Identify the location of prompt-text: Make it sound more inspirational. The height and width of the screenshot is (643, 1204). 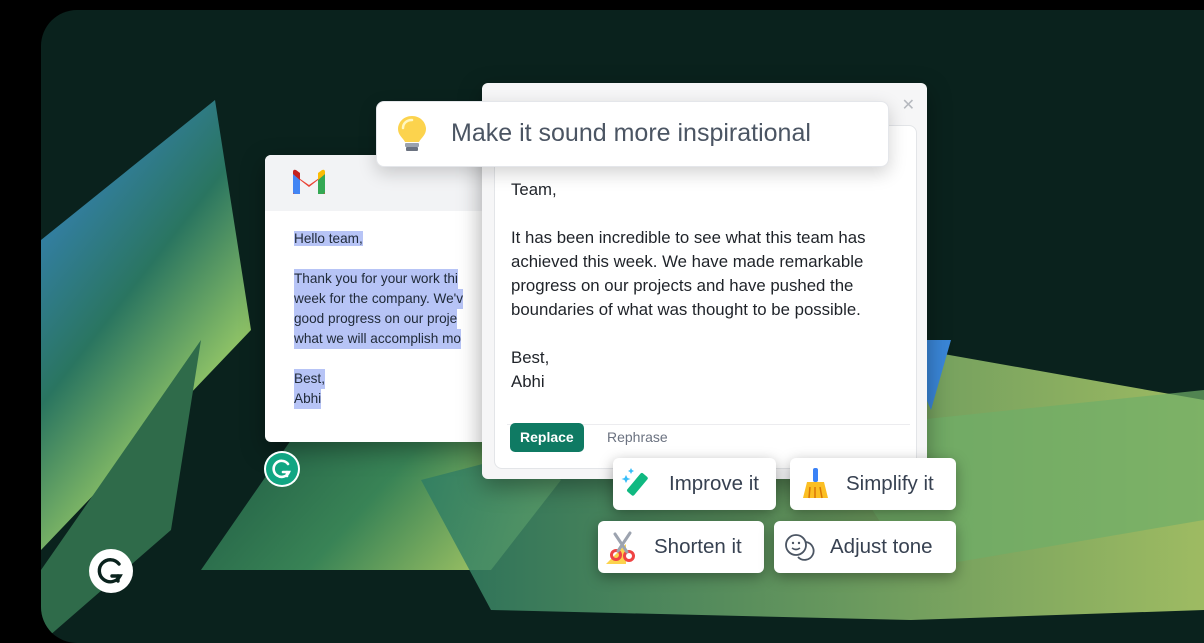
(631, 133).